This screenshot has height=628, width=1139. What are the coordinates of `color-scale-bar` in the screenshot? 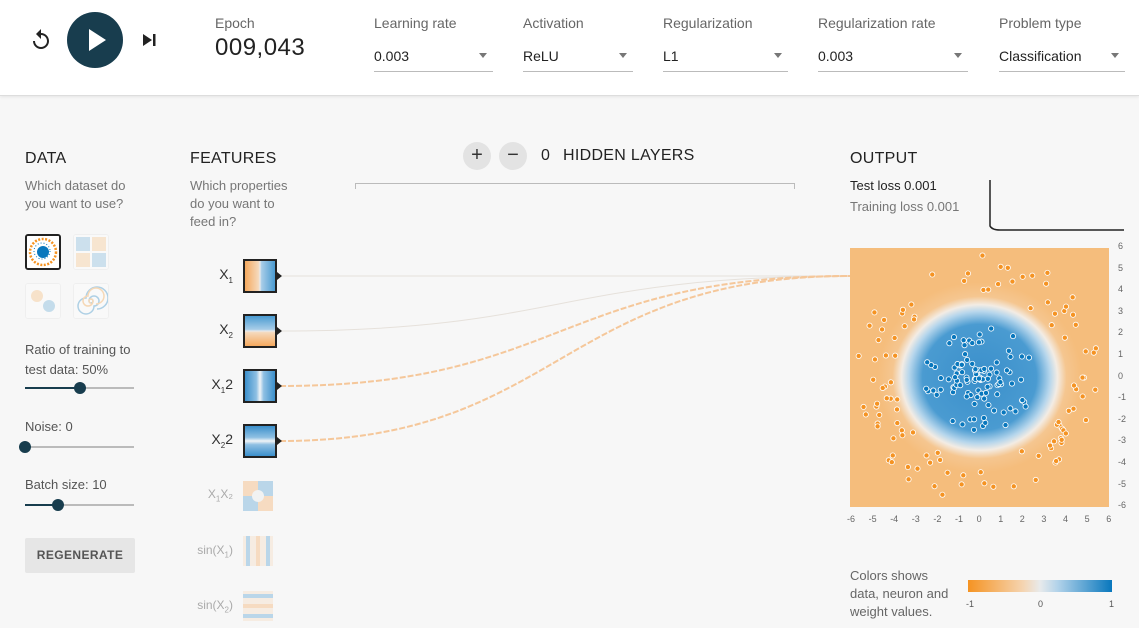 It's located at (1040, 586).